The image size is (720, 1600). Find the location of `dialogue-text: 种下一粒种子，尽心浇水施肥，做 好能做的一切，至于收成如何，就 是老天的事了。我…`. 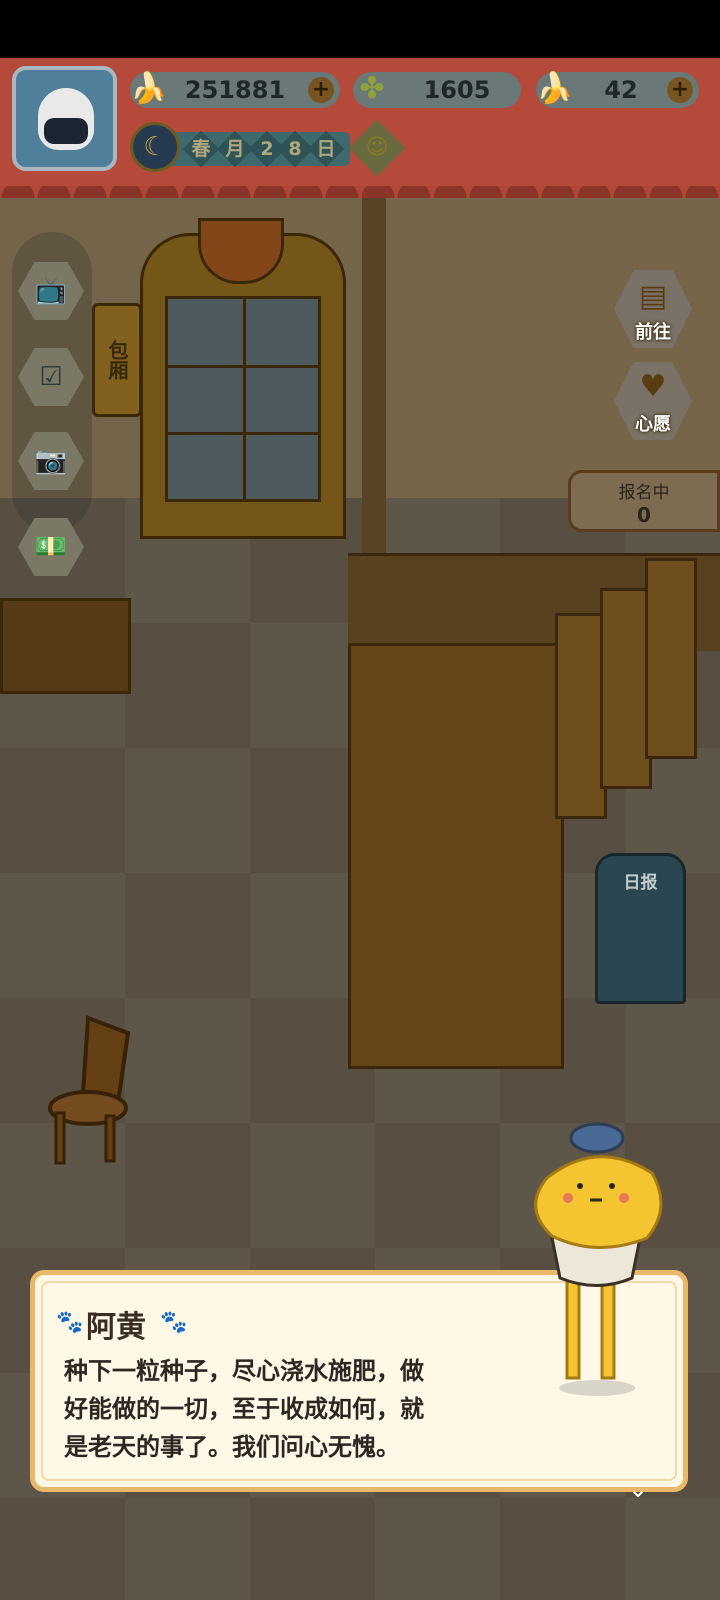

dialogue-text: 种下一粒种子，尽心浇水施肥，做 好能做的一切，至于收成如何，就 是老天的事了。我… is located at coordinates (289, 1409).